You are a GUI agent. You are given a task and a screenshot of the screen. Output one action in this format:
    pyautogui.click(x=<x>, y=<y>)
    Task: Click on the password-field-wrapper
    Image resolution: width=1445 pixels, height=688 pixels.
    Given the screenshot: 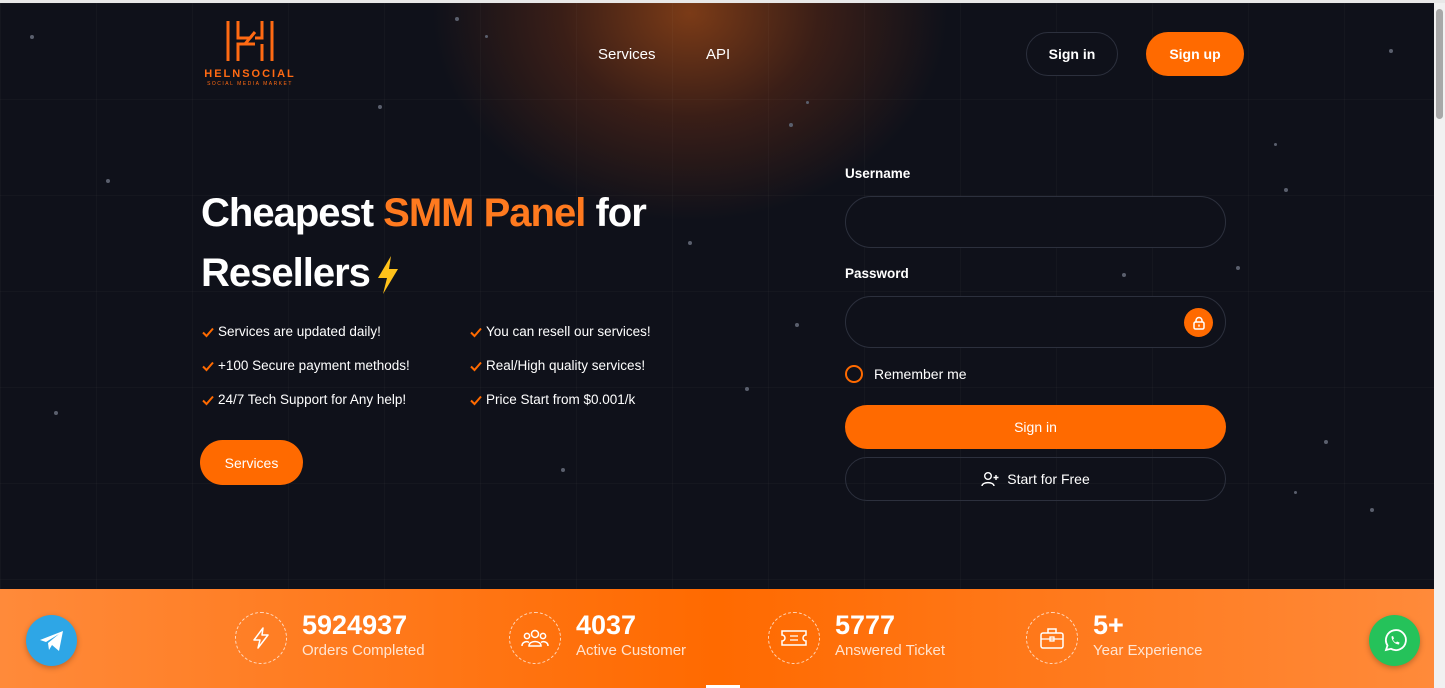 What is the action you would take?
    pyautogui.click(x=1035, y=322)
    